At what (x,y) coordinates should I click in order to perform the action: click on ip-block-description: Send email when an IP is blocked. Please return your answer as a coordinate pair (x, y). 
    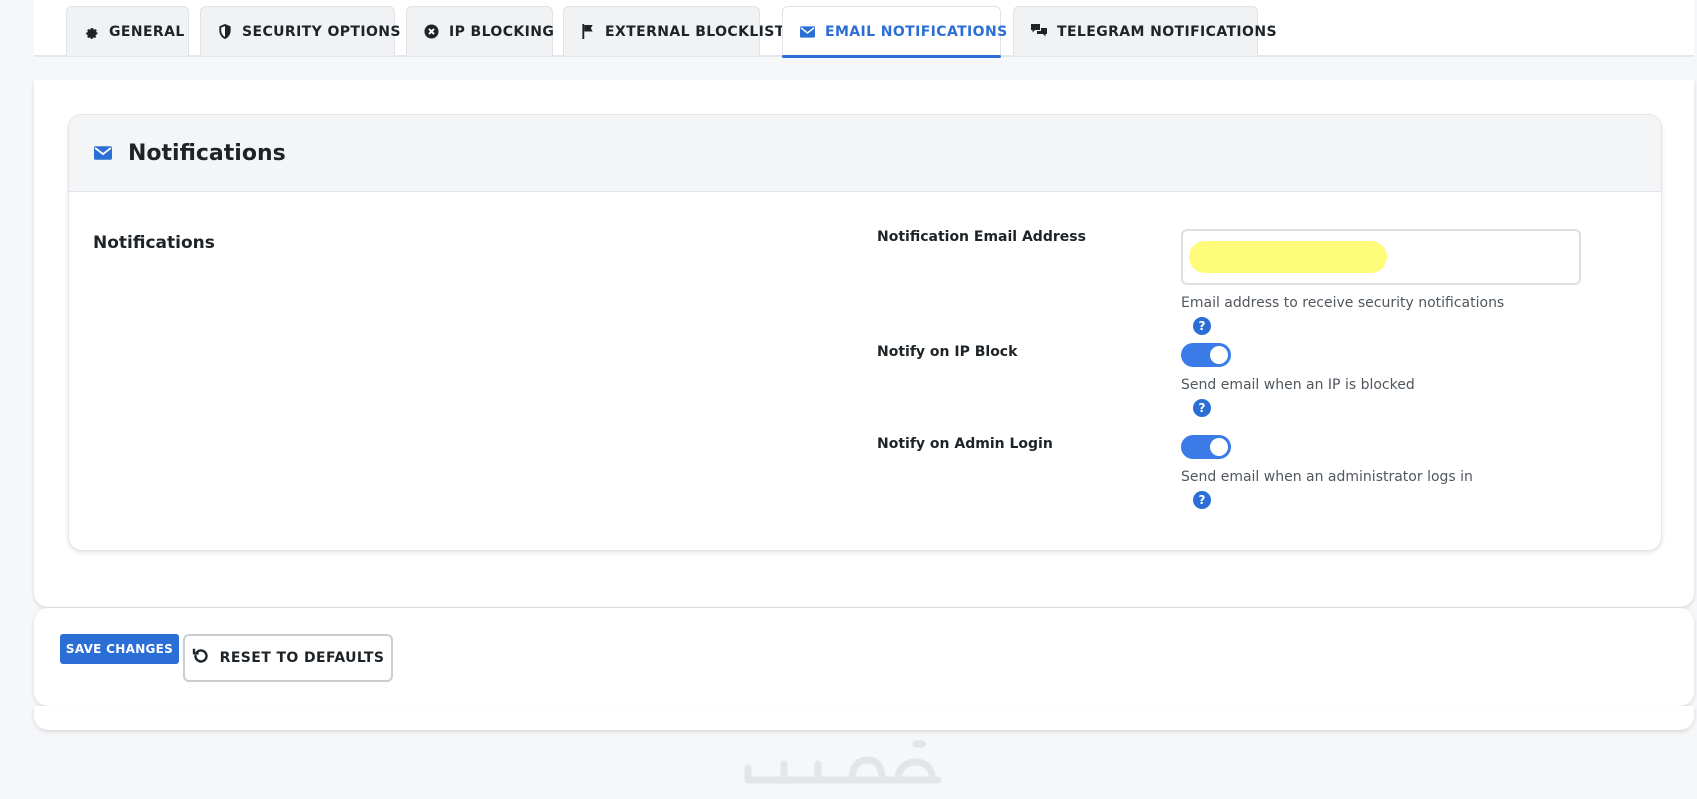
    Looking at the image, I should click on (1298, 385).